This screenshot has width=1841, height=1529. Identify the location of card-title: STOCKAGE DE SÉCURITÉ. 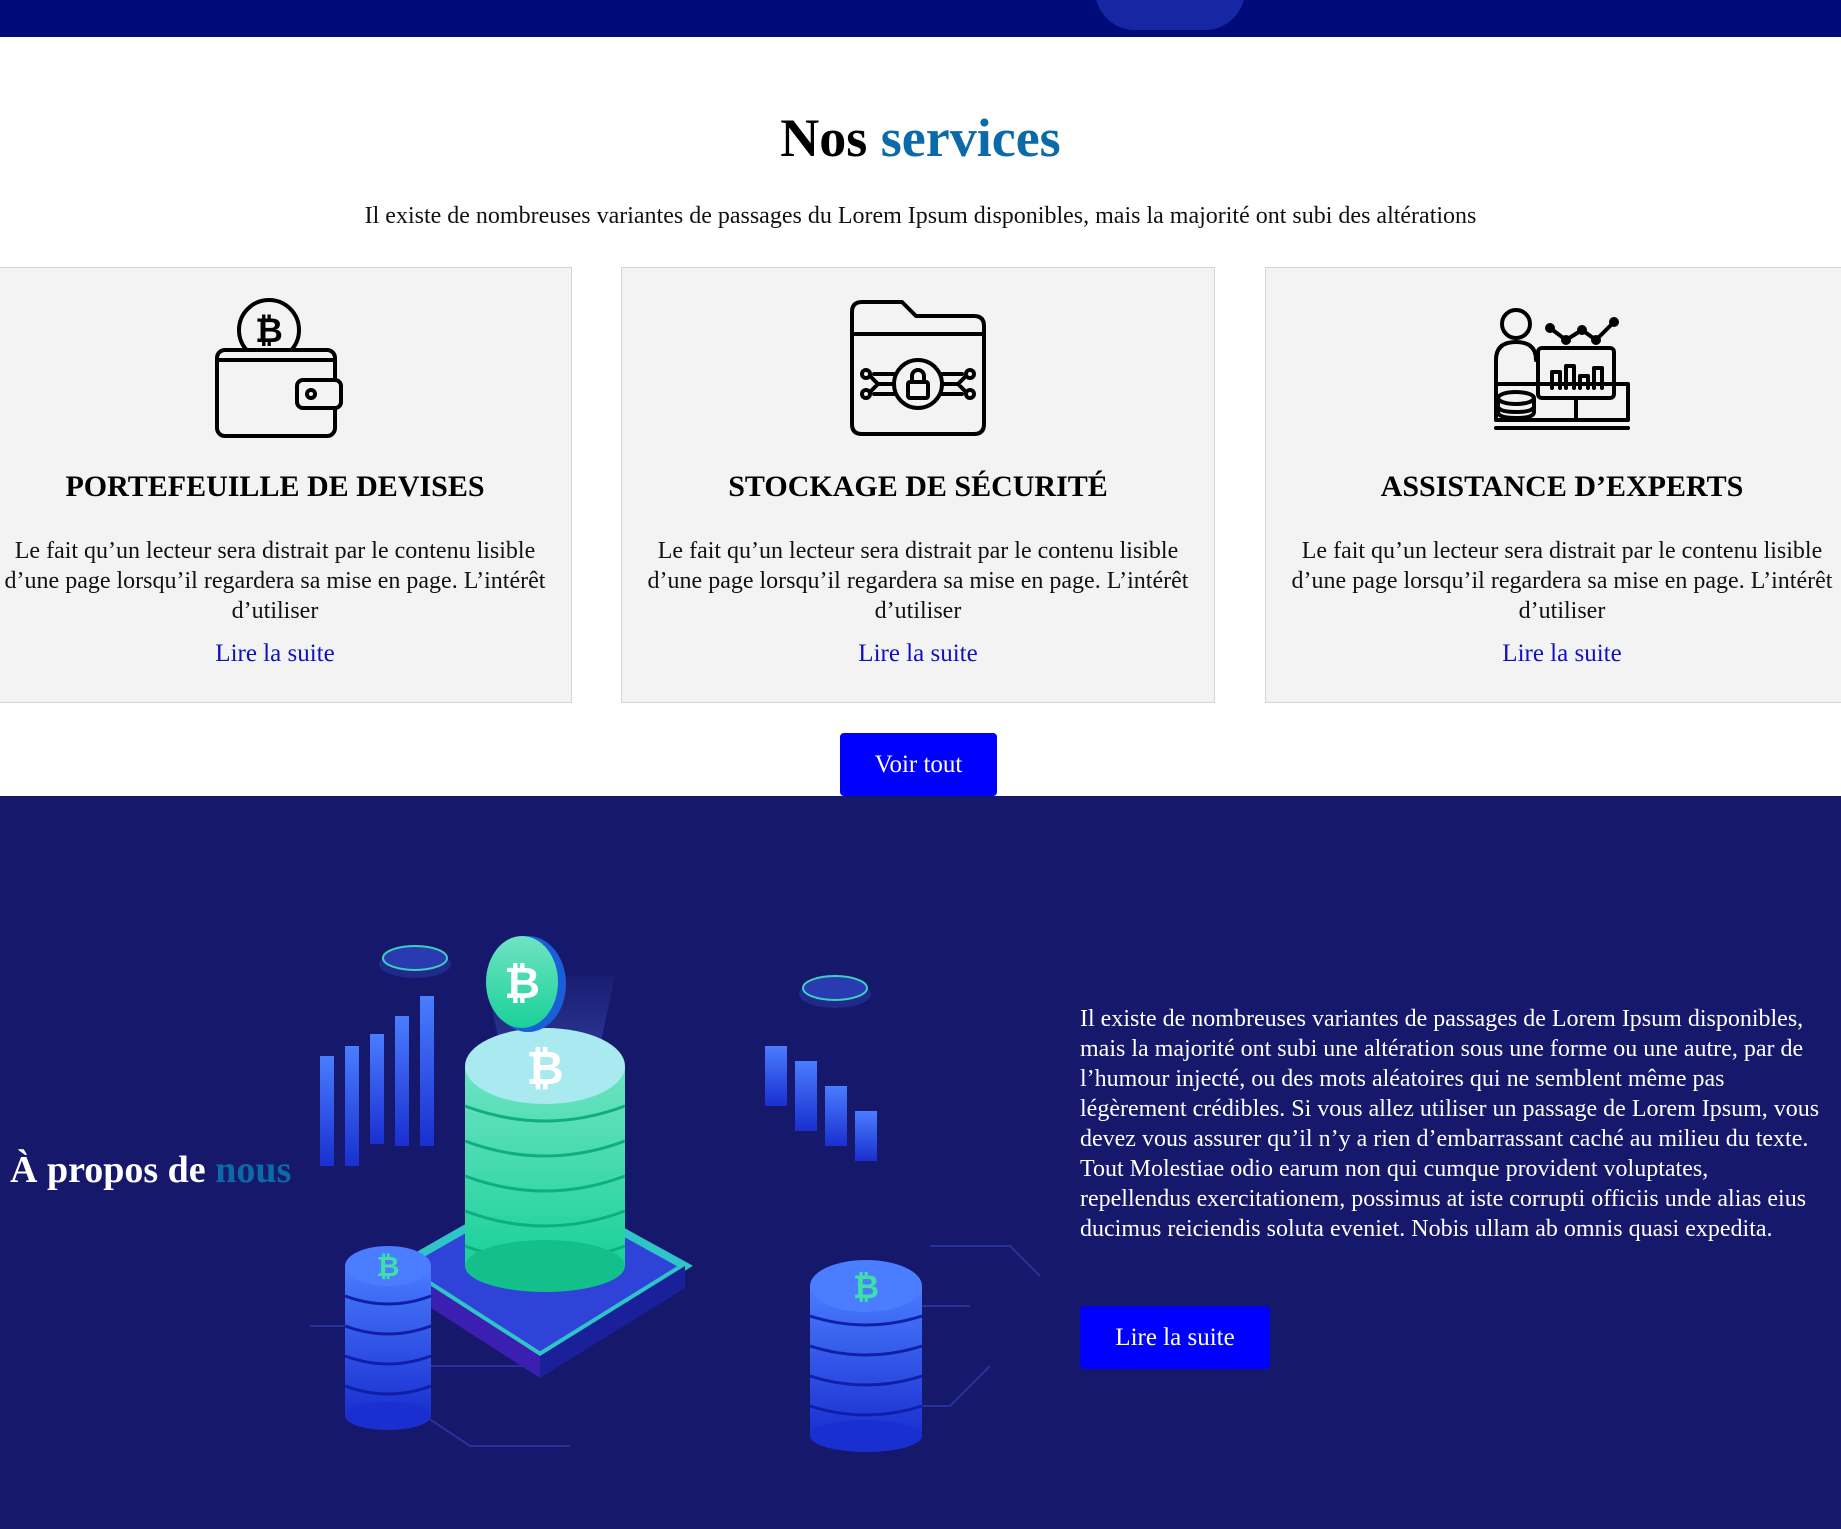
(918, 486).